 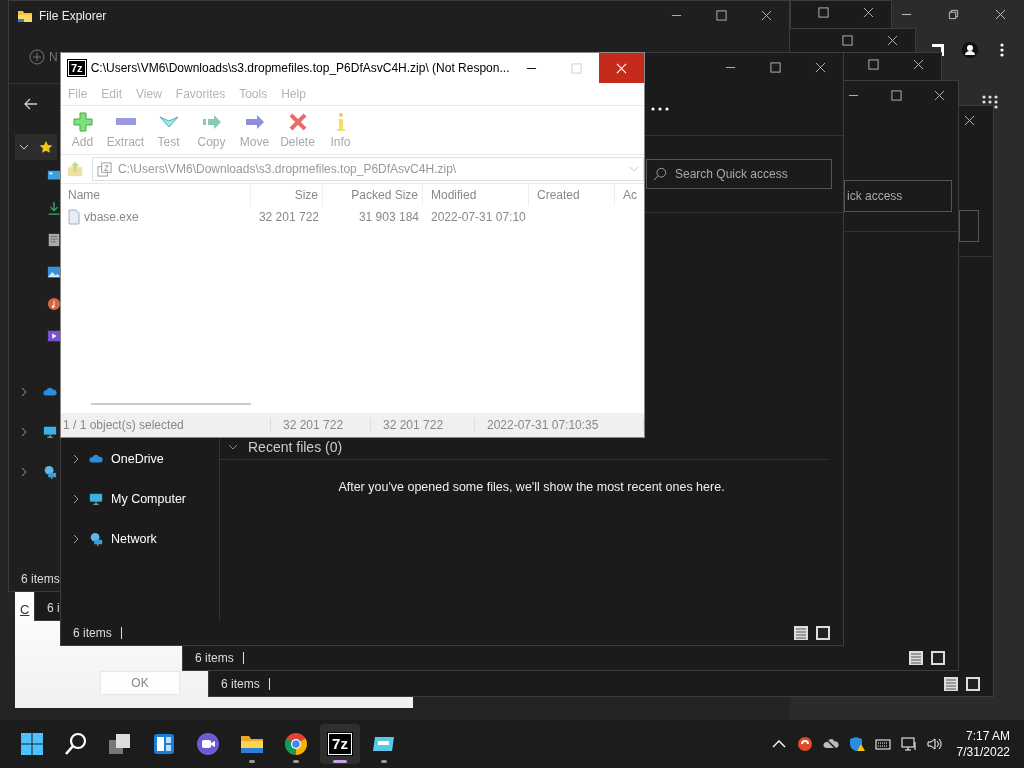 I want to click on picture-icon, so click(x=54, y=272).